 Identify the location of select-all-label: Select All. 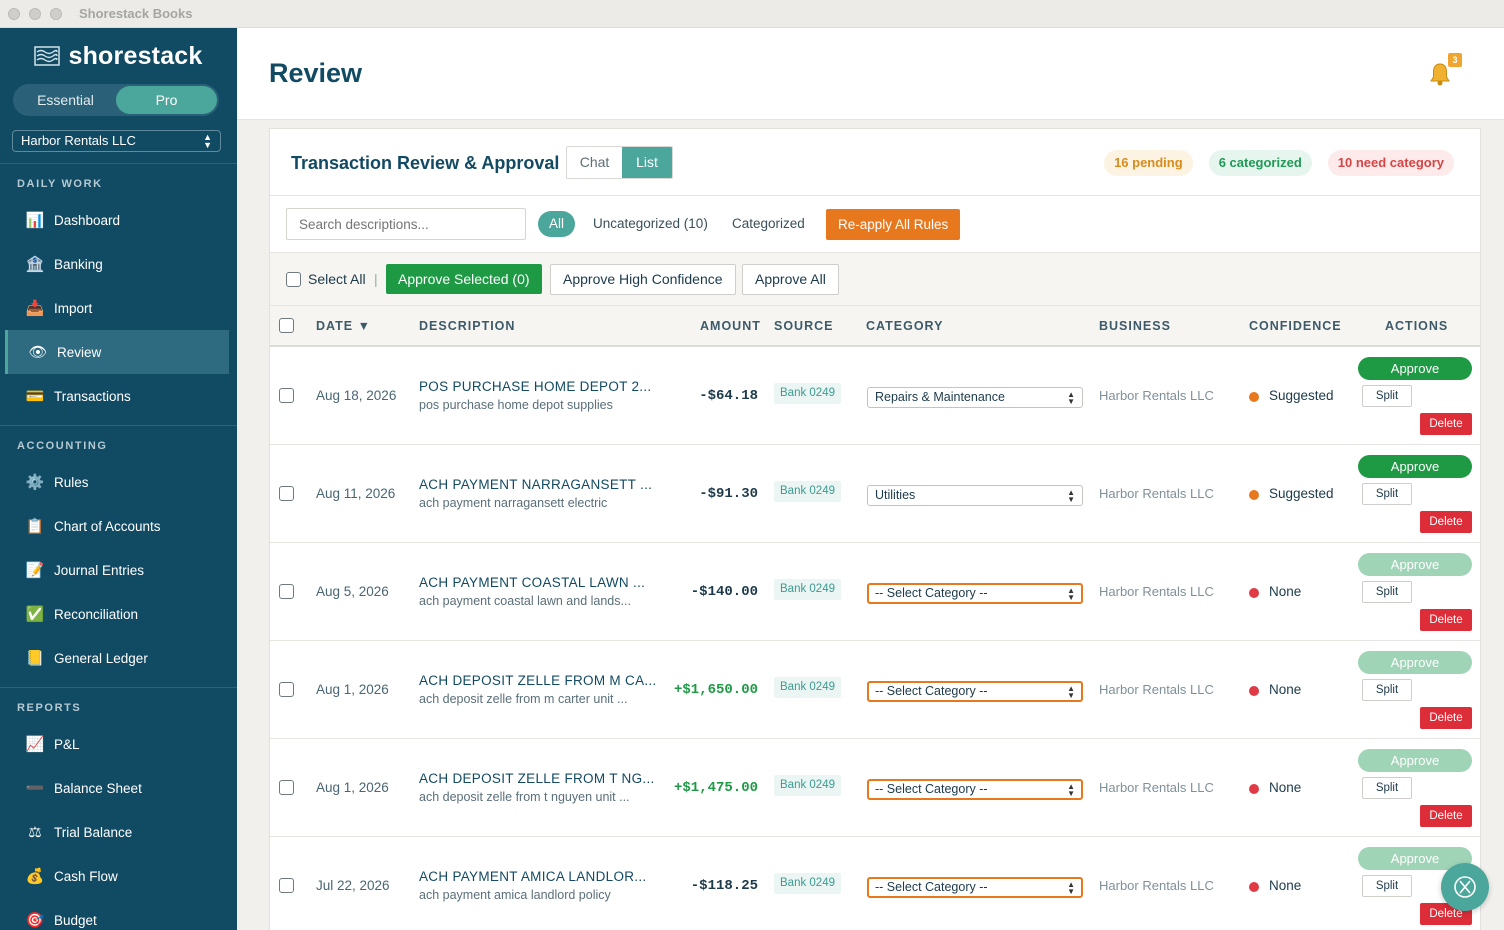
(337, 279).